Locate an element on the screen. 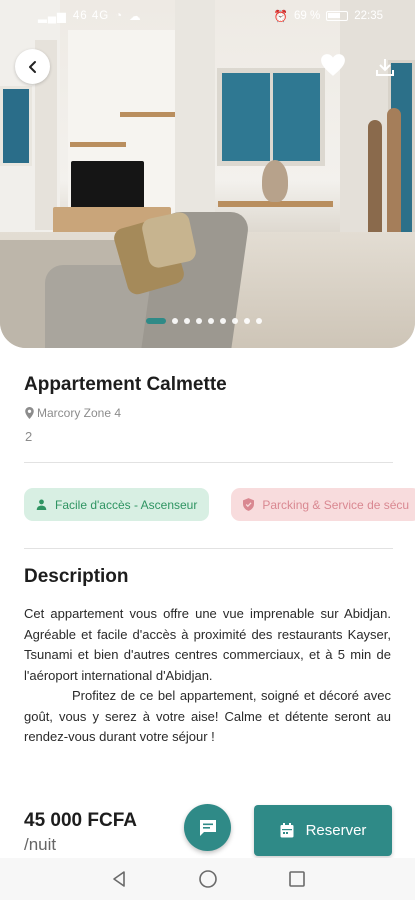 This screenshot has width=415, height=900. shield-icon is located at coordinates (249, 504).